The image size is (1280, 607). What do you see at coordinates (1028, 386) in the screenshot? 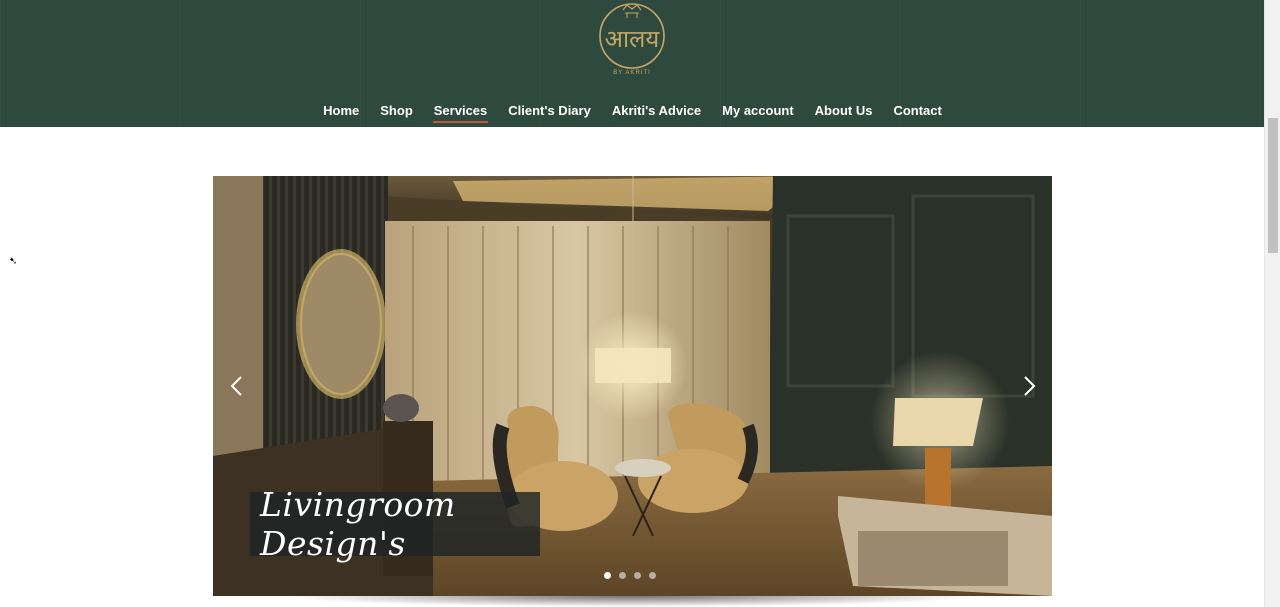
I see `chevron-right-icon` at bounding box center [1028, 386].